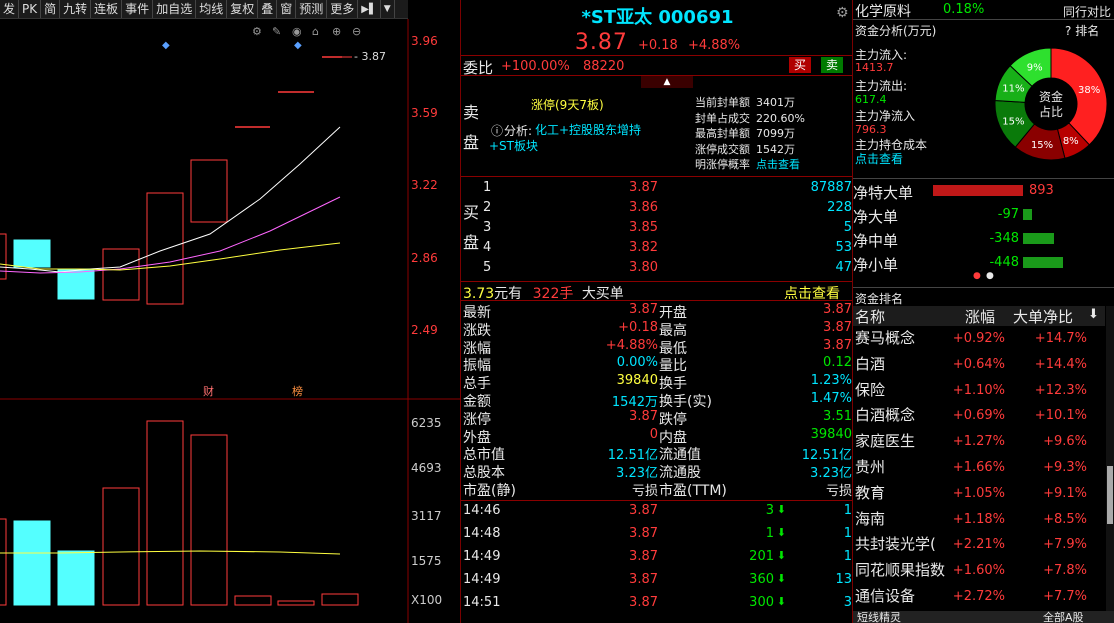  I want to click on stats-row: 振幅 0.00% 量比 0.12, so click(657, 364).